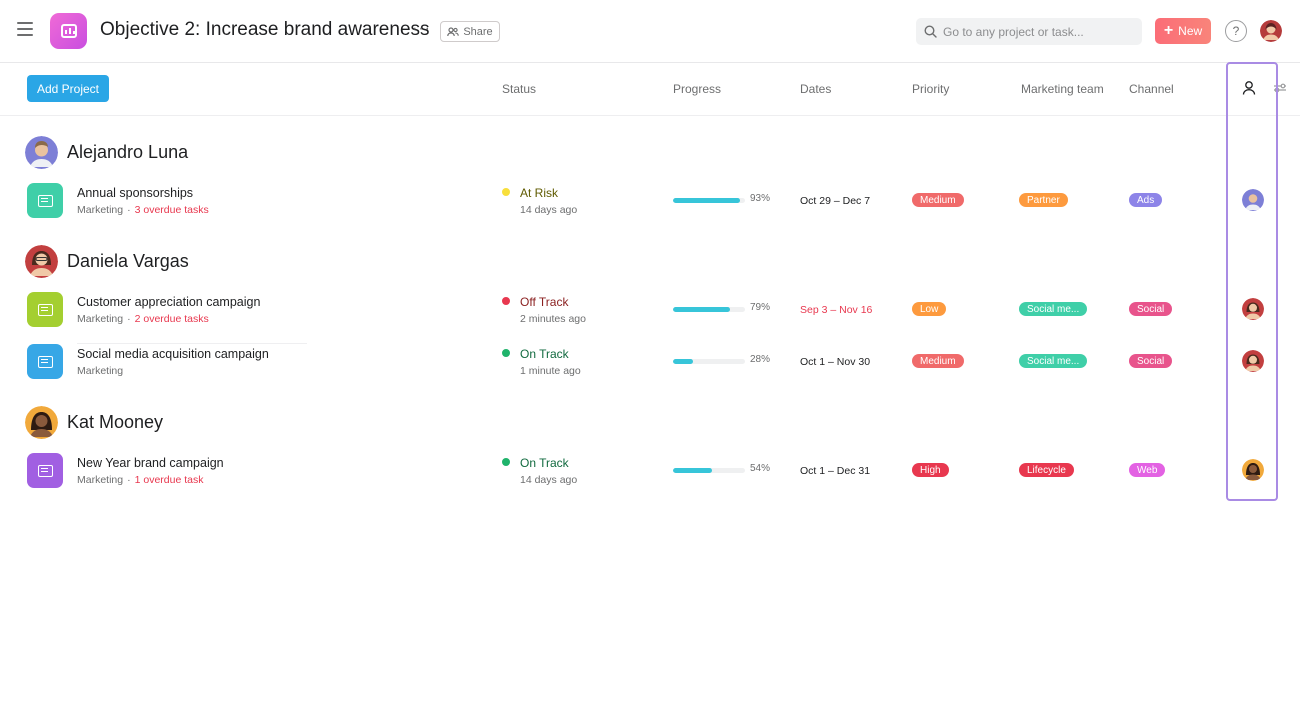 The height and width of the screenshot is (728, 1300). I want to click on page-title: Objective 2: Increase brand awareness, so click(265, 29).